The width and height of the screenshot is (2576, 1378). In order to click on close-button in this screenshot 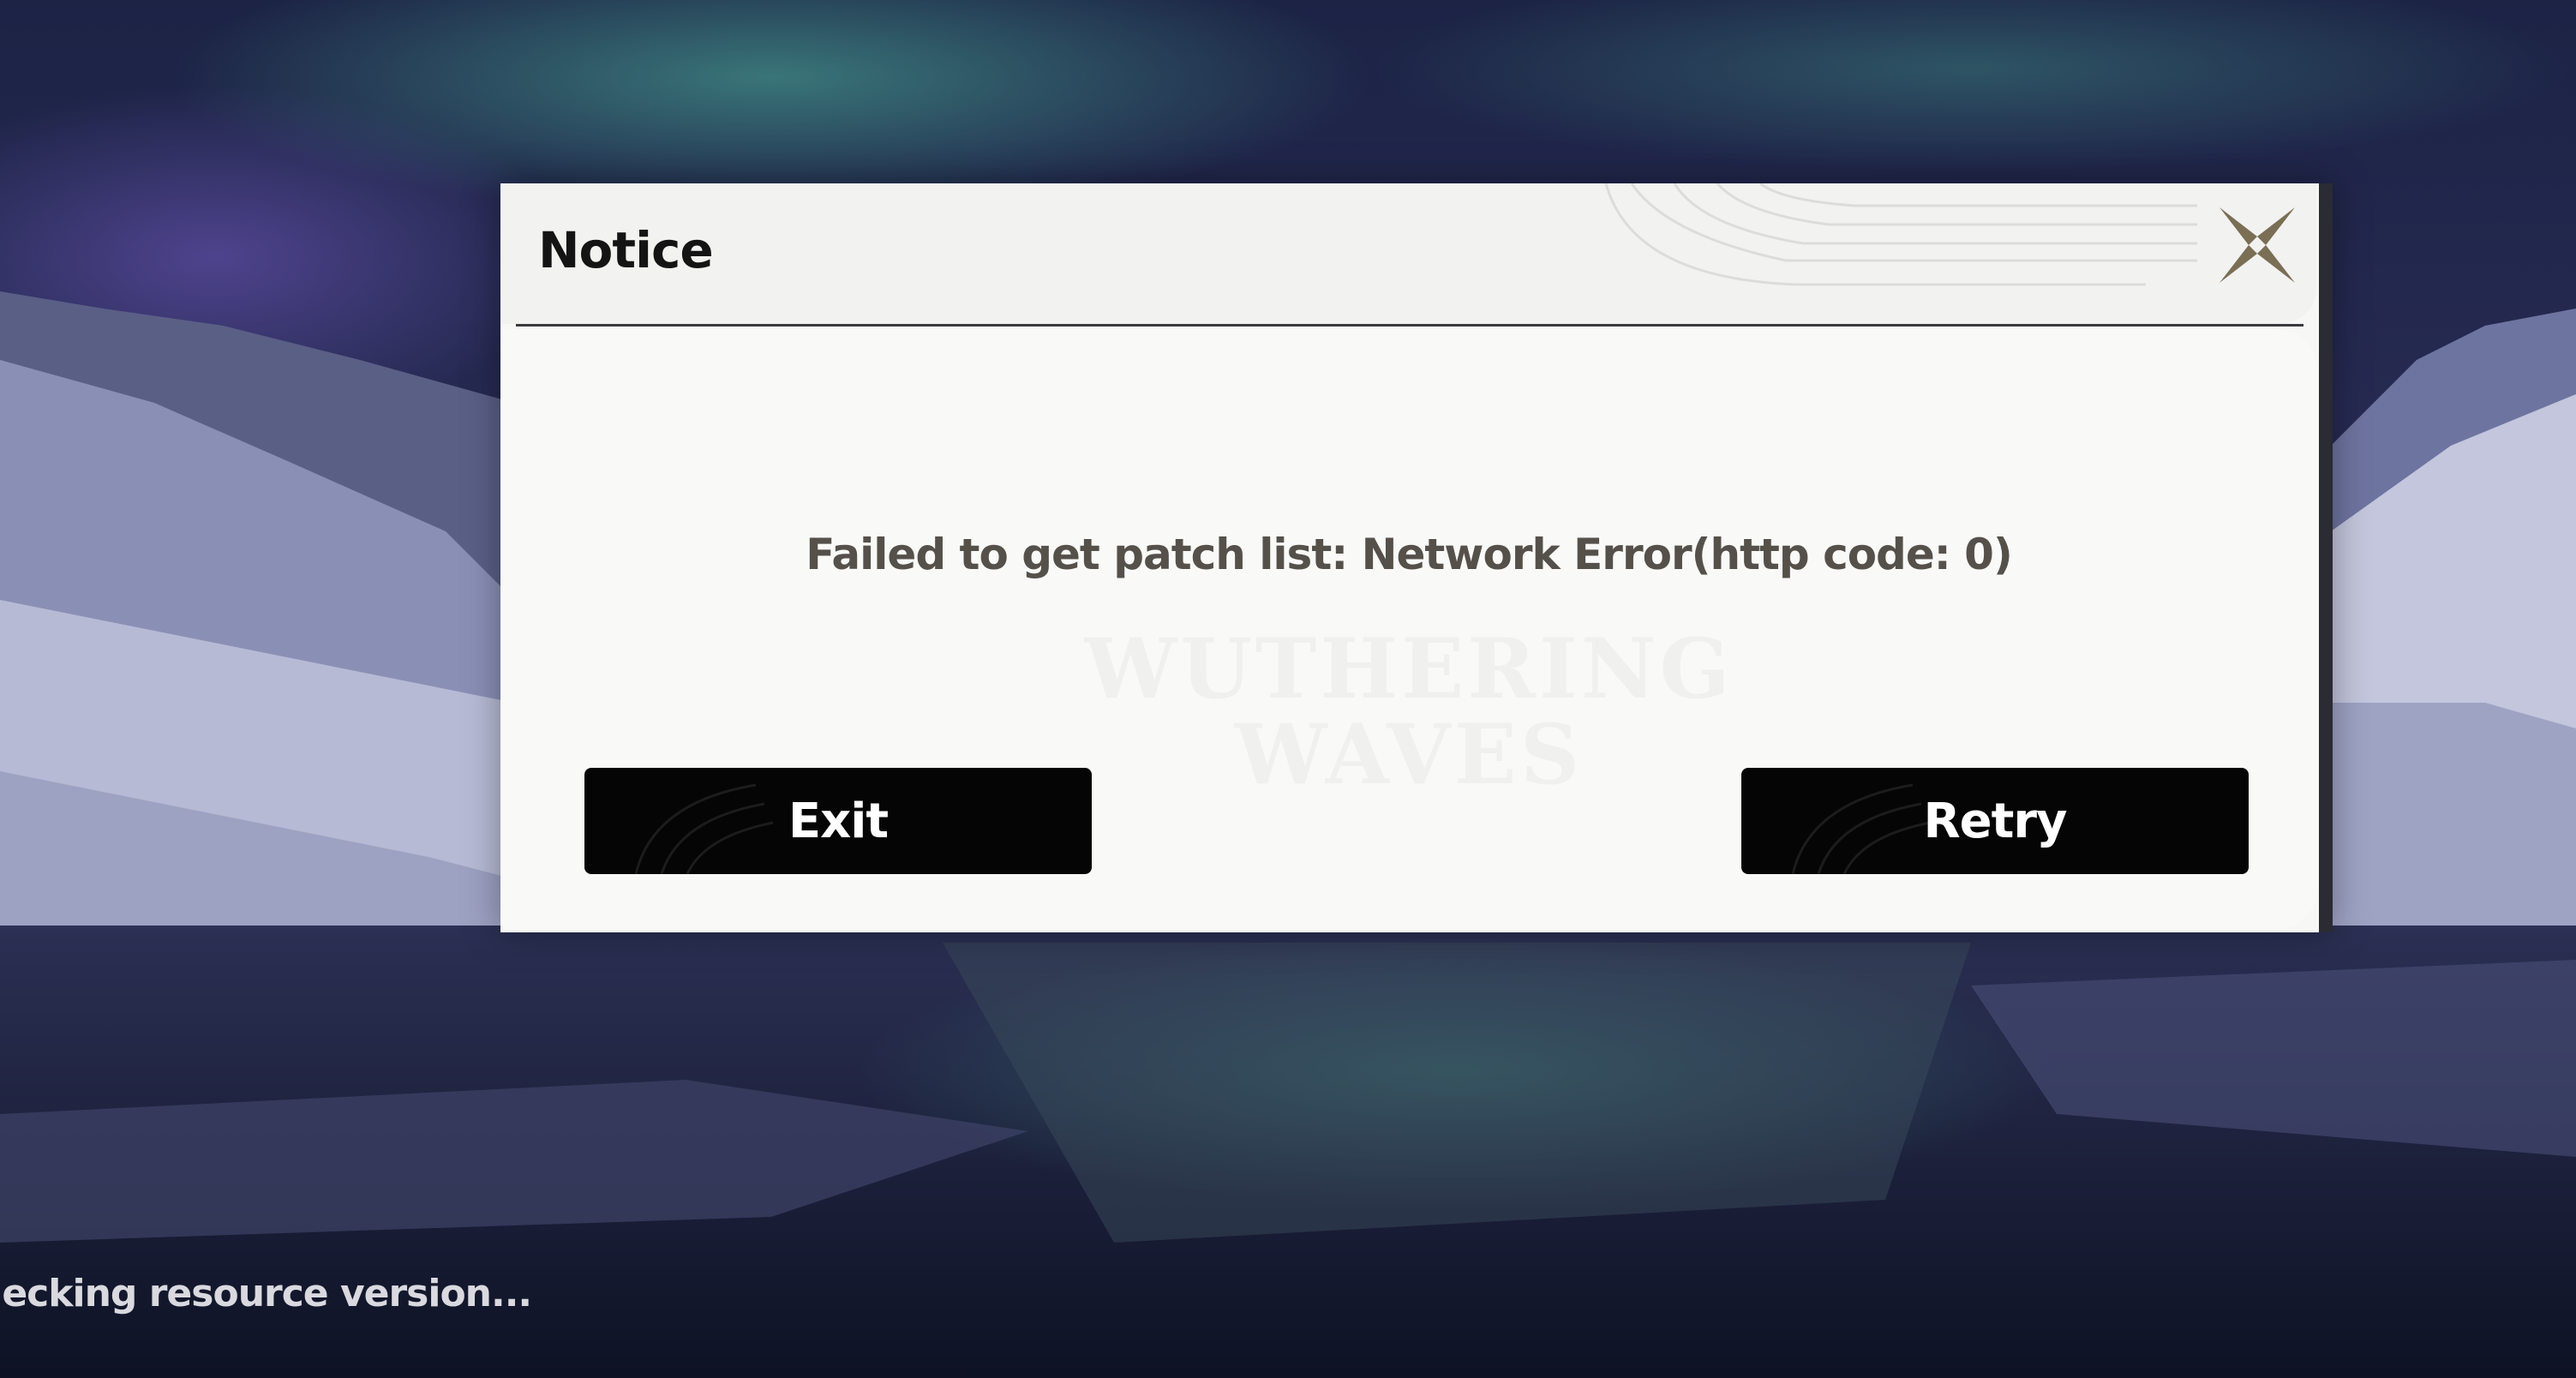, I will do `click(2257, 245)`.